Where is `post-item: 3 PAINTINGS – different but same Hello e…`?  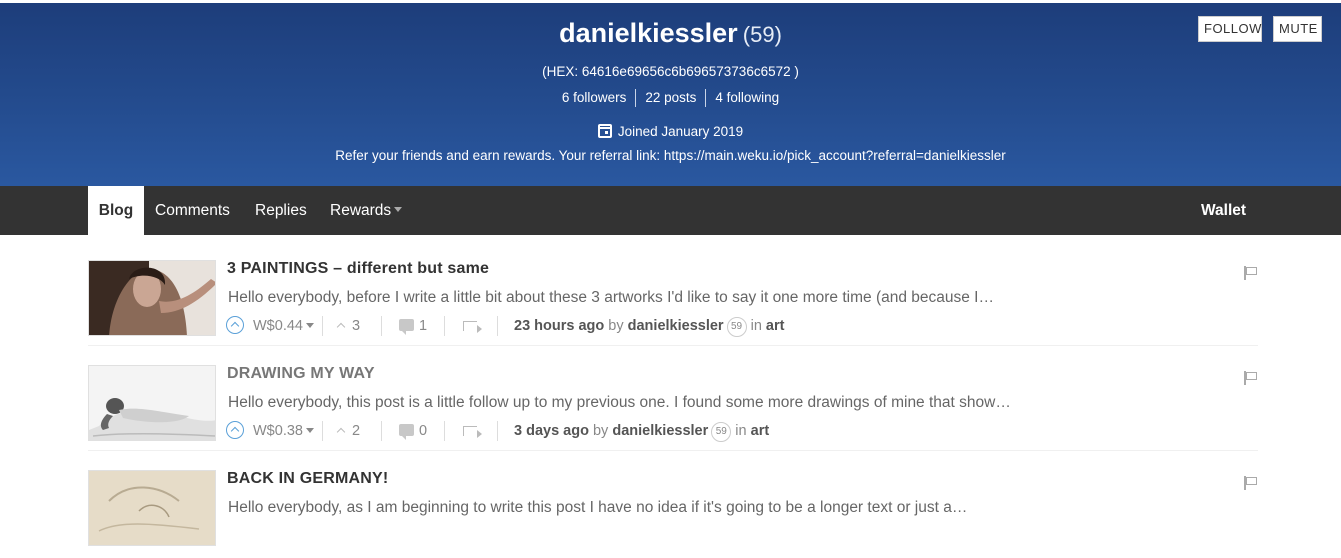
post-item: 3 PAINTINGS – different but same Hello e… is located at coordinates (673, 304).